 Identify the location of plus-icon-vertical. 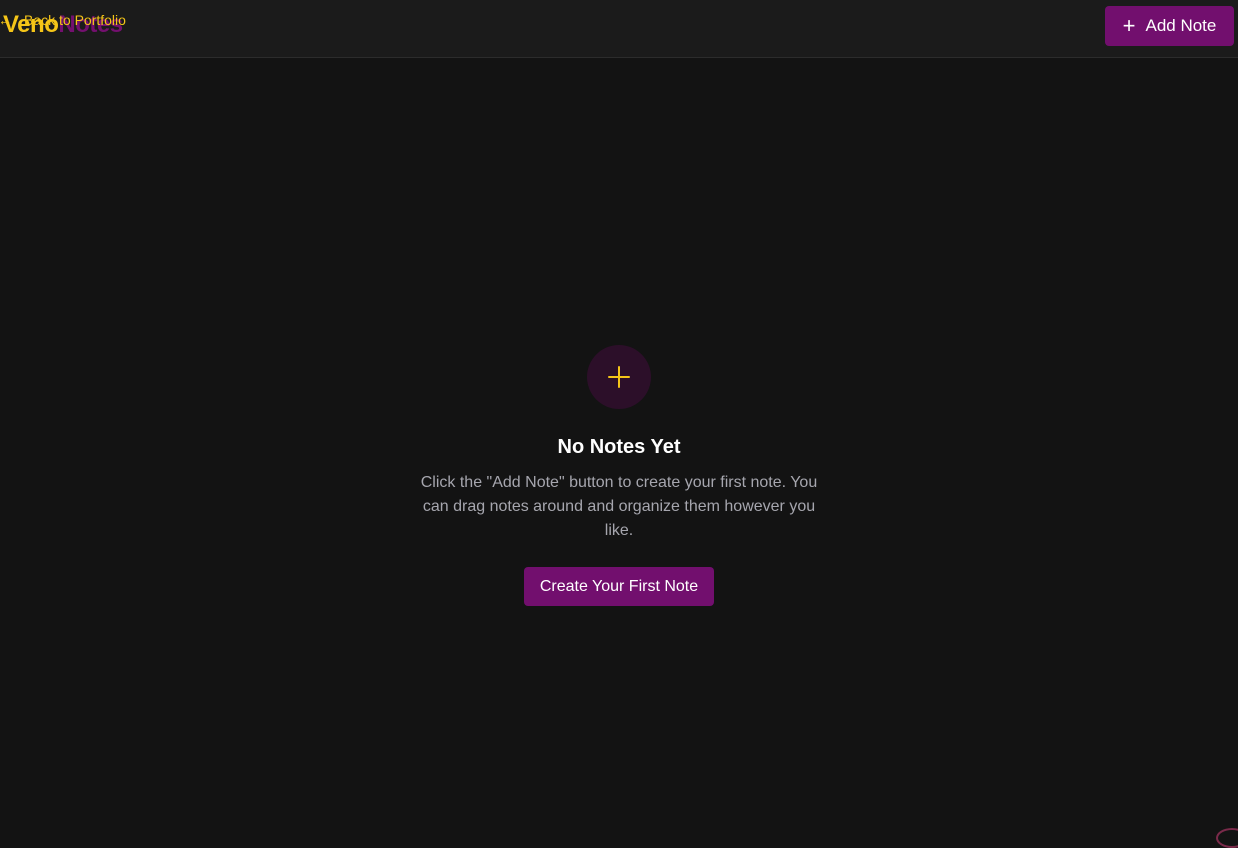
(619, 377).